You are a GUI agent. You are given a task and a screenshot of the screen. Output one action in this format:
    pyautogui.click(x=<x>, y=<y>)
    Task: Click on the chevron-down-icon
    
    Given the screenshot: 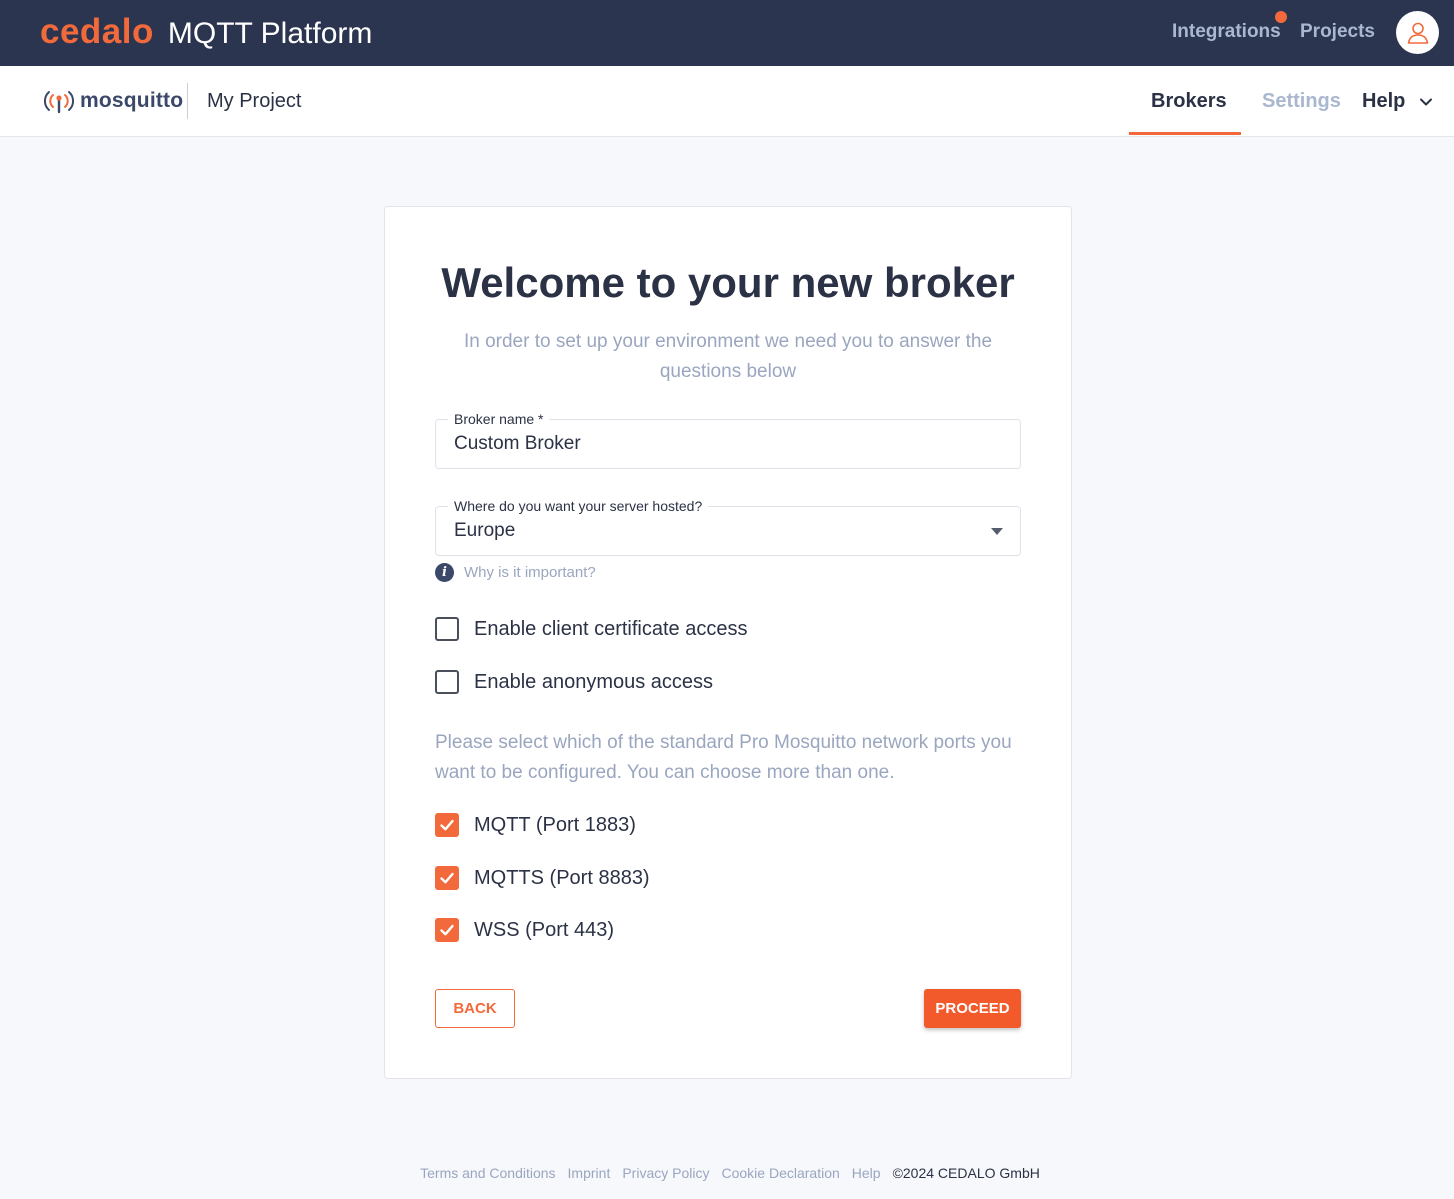 What is the action you would take?
    pyautogui.click(x=1426, y=101)
    